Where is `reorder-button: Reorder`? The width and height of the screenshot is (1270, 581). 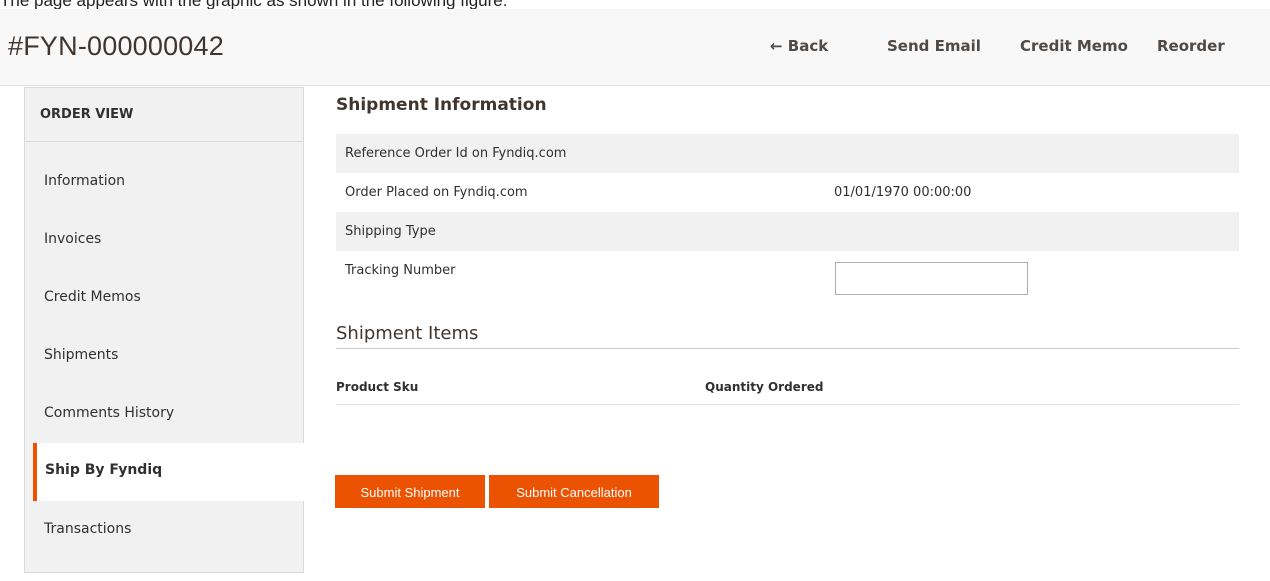
reorder-button: Reorder is located at coordinates (1191, 46).